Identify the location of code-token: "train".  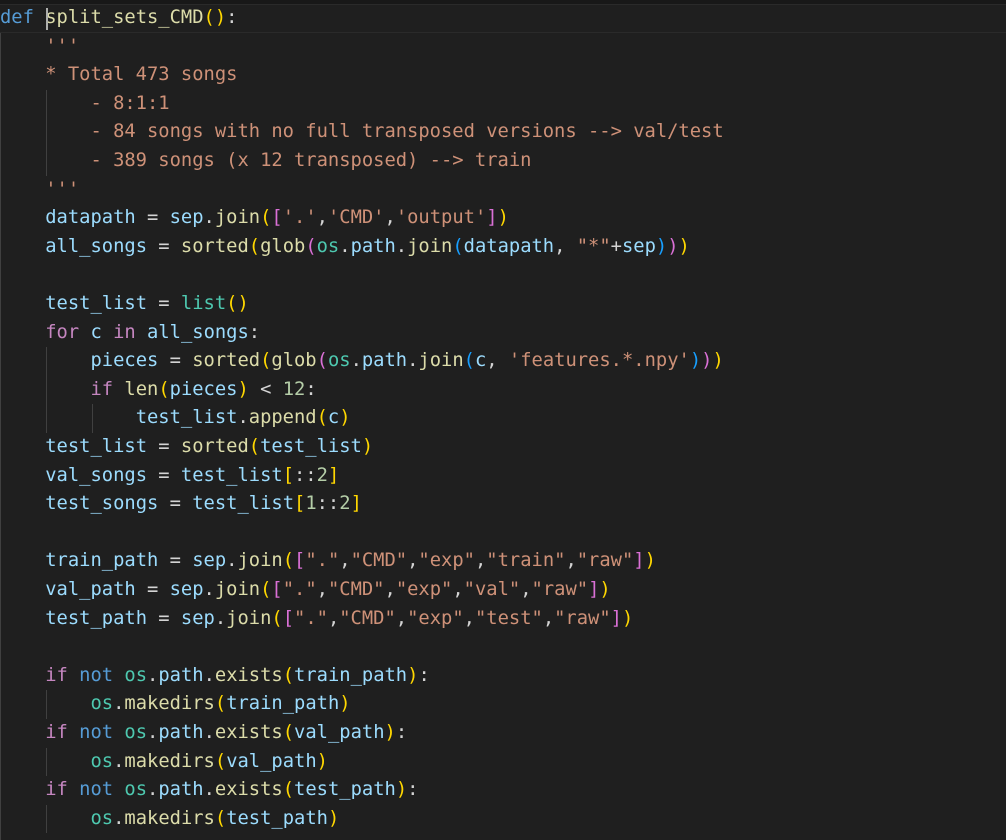
(526, 561).